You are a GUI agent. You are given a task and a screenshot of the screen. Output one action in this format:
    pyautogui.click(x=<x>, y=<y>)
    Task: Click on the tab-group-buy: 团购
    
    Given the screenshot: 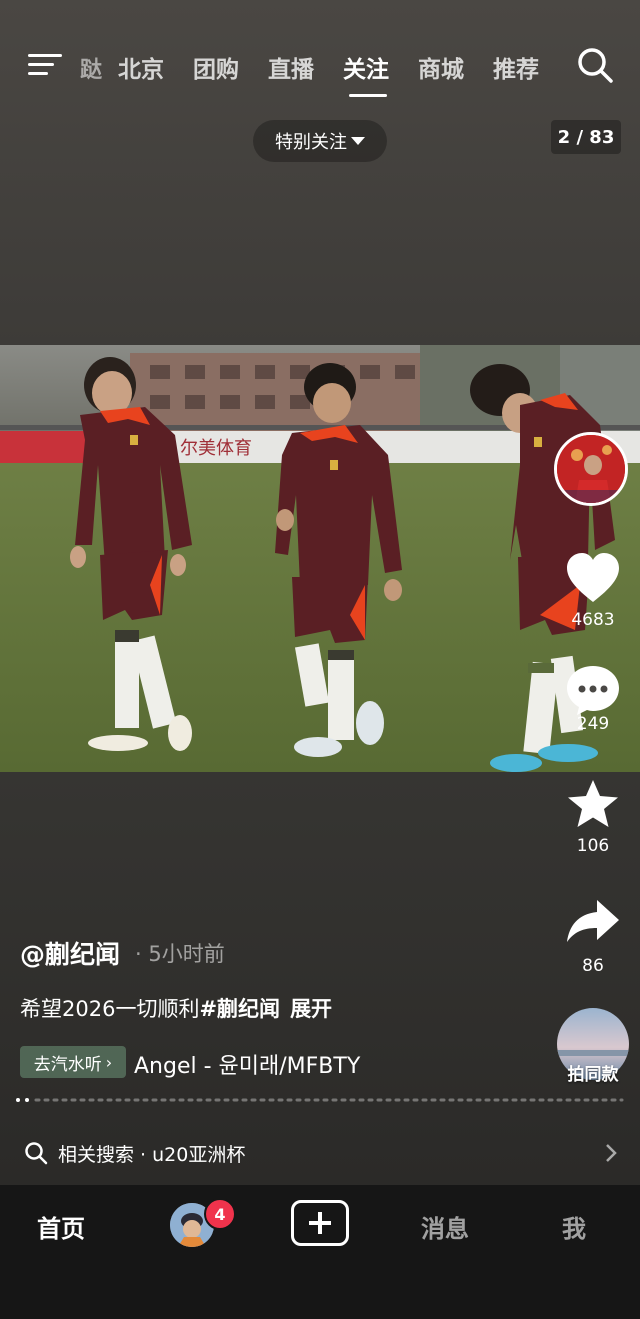 What is the action you would take?
    pyautogui.click(x=216, y=67)
    